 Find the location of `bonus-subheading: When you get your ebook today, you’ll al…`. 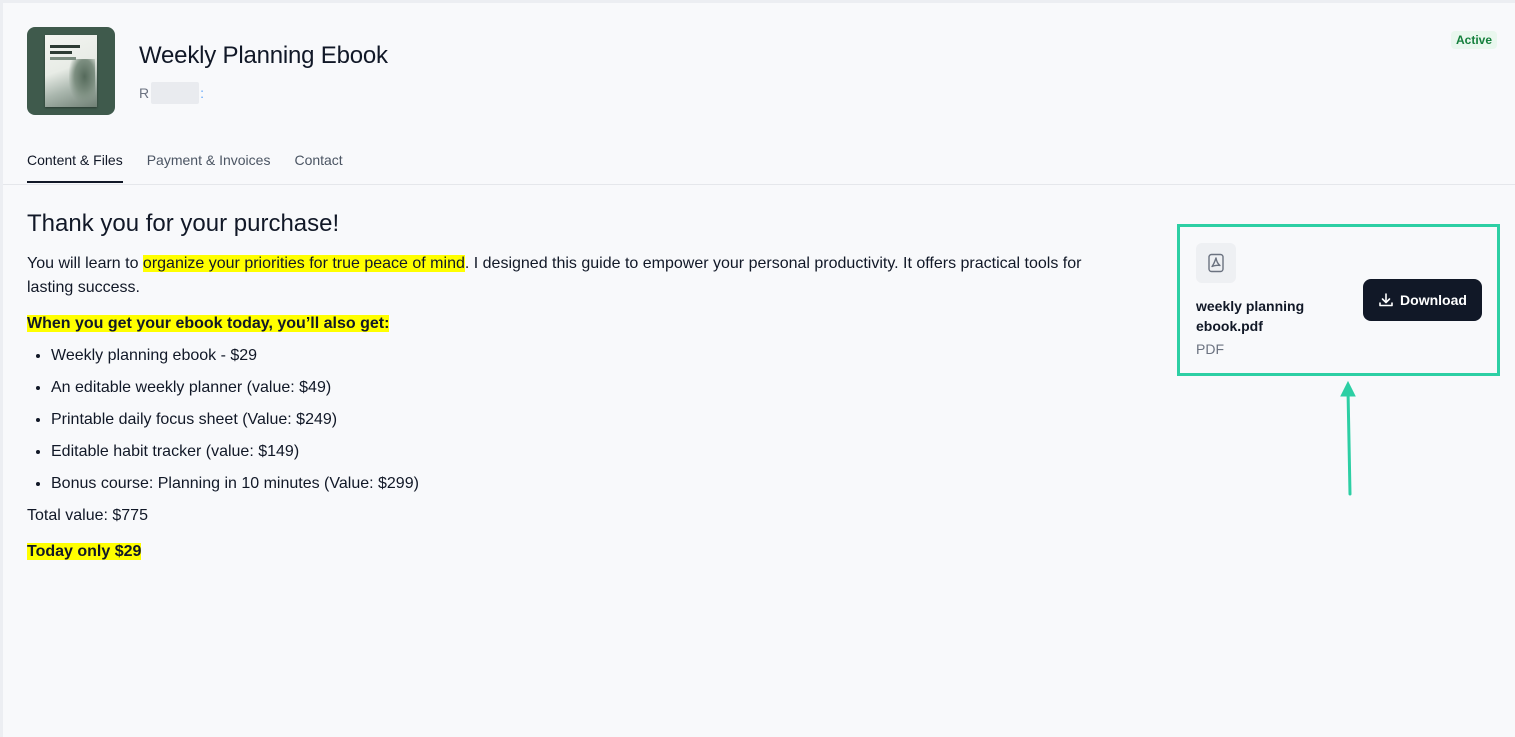

bonus-subheading: When you get your ebook today, you’ll al… is located at coordinates (577, 324).